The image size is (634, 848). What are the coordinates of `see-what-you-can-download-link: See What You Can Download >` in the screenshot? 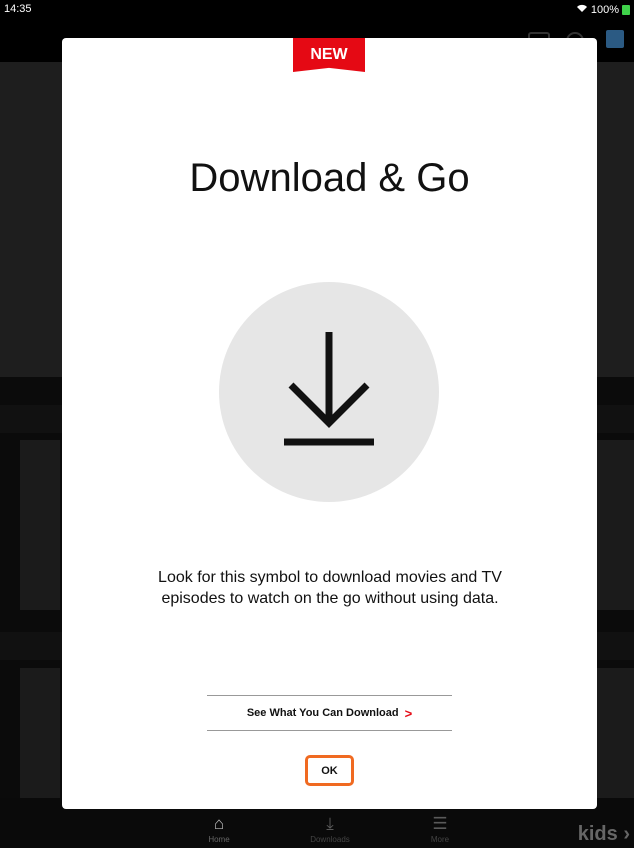 It's located at (329, 713).